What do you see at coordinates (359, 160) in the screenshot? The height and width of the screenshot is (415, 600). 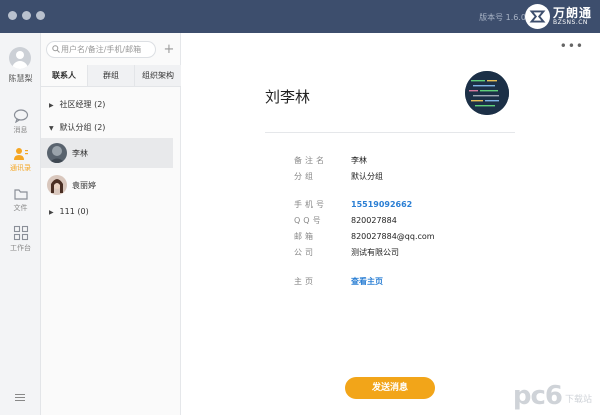 I see `field-value: 李林` at bounding box center [359, 160].